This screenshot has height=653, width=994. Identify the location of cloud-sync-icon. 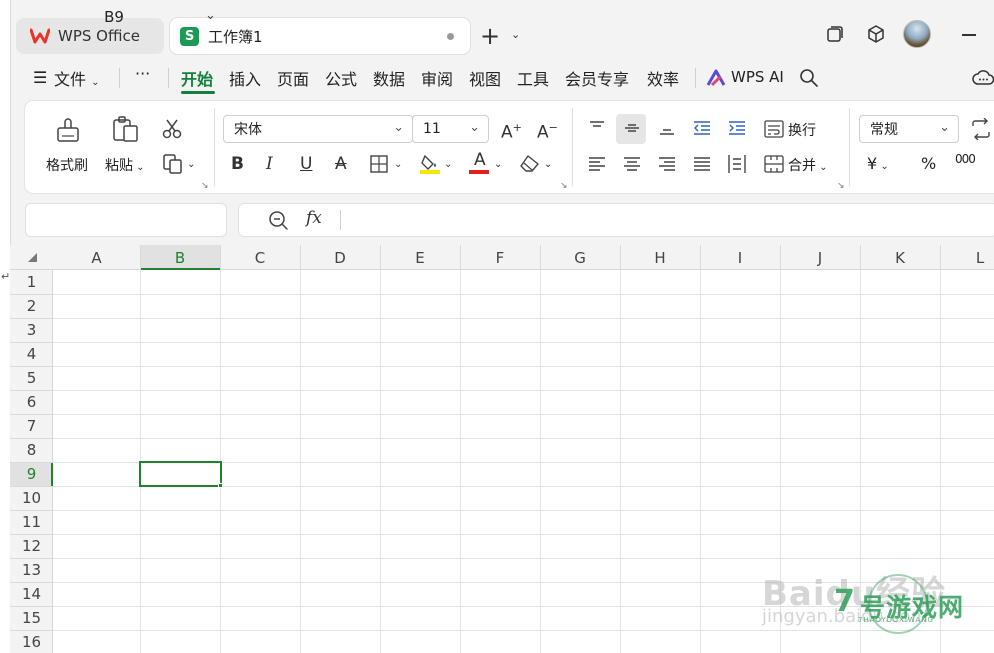
(983, 78).